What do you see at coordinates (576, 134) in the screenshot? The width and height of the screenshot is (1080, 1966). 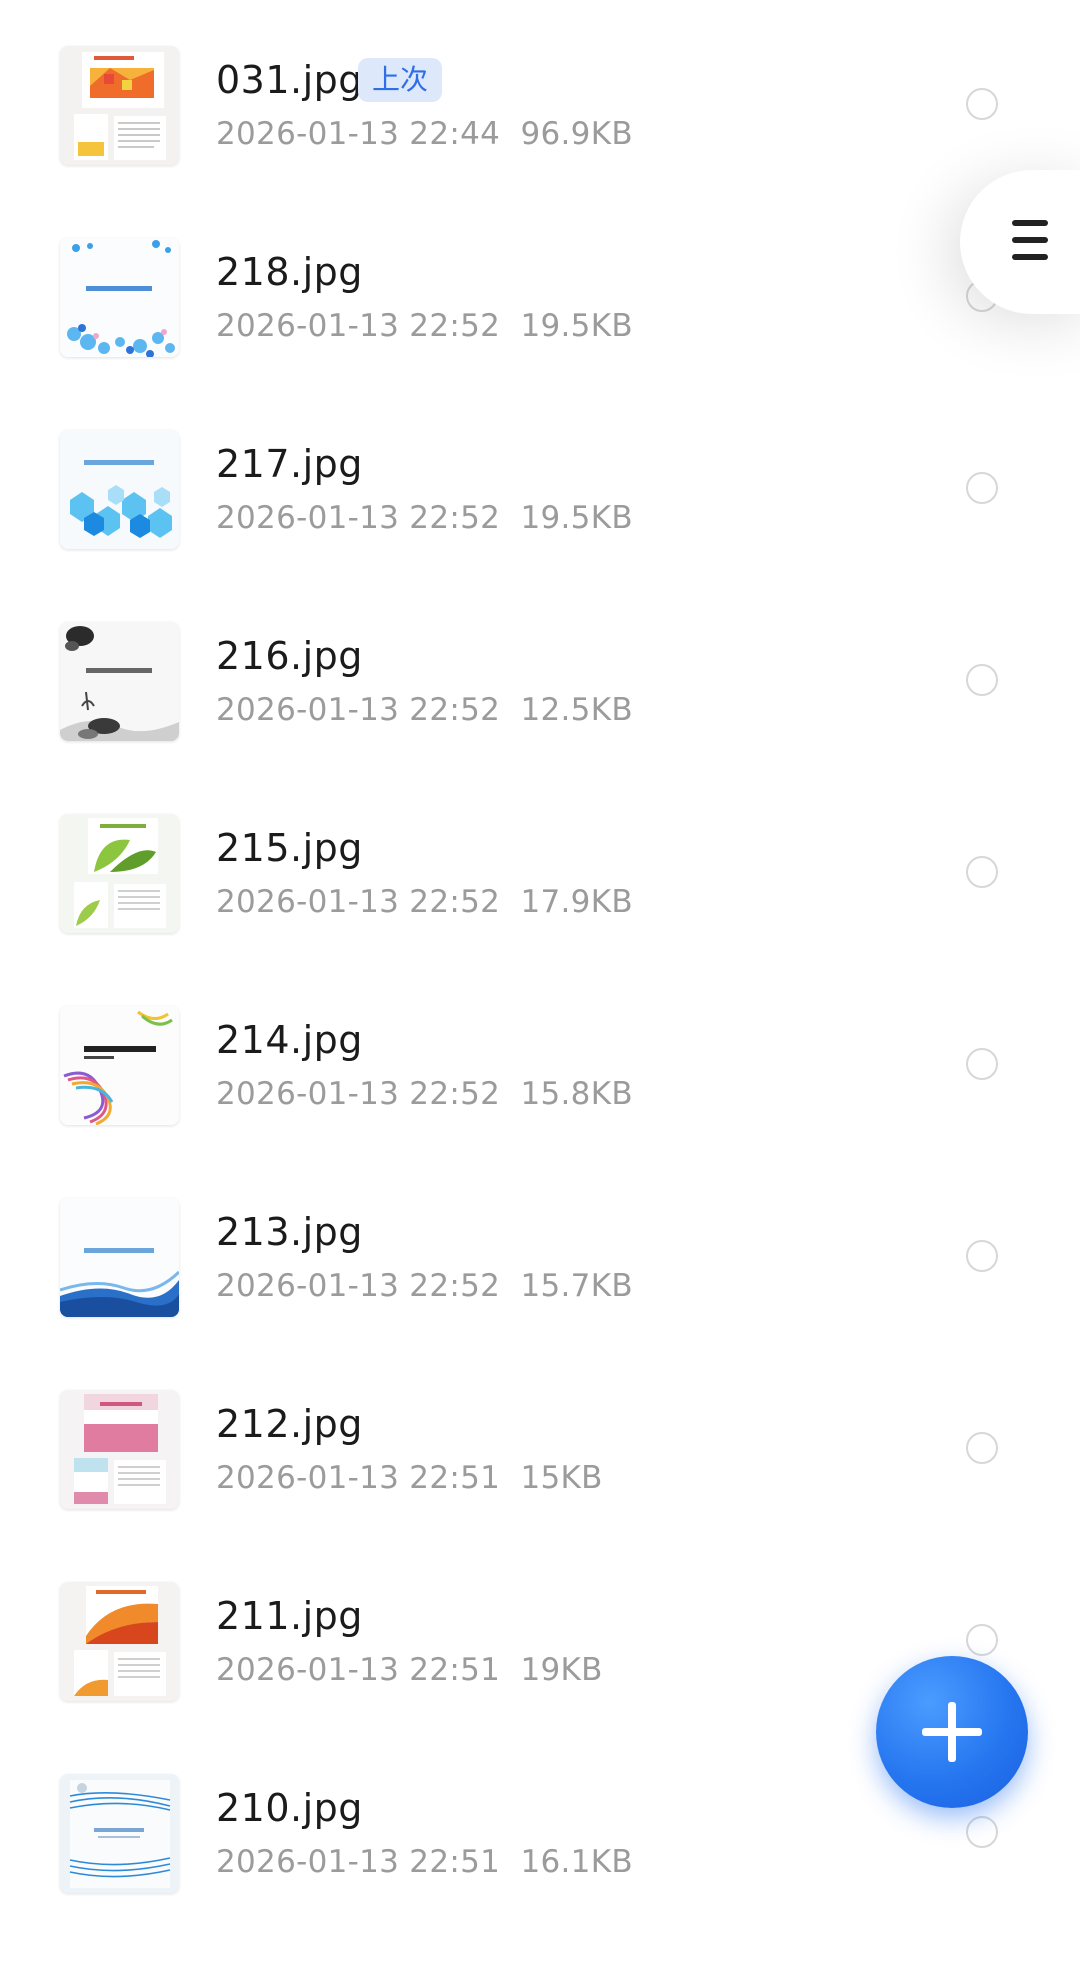 I see `file-size: 96.9KB` at bounding box center [576, 134].